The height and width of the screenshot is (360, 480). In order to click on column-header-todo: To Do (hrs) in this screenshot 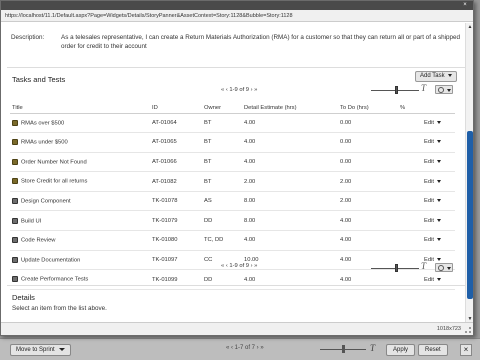, I will do `click(368, 108)`.